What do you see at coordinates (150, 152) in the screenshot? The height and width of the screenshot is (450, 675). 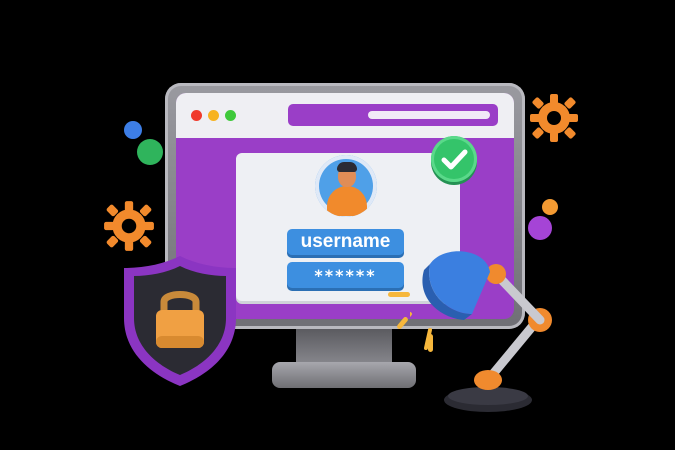 I see `green-sphere` at bounding box center [150, 152].